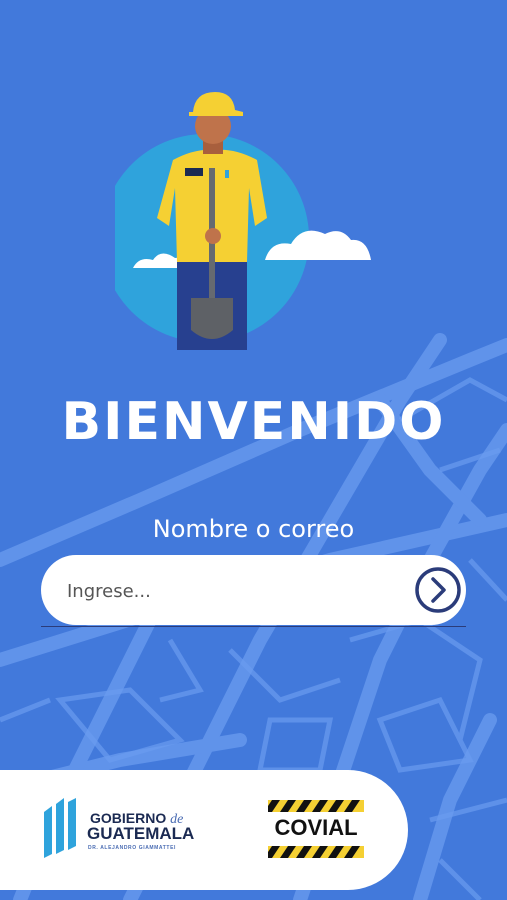  Describe the element at coordinates (438, 590) in the screenshot. I see `chevron-right-circle-icon` at that location.